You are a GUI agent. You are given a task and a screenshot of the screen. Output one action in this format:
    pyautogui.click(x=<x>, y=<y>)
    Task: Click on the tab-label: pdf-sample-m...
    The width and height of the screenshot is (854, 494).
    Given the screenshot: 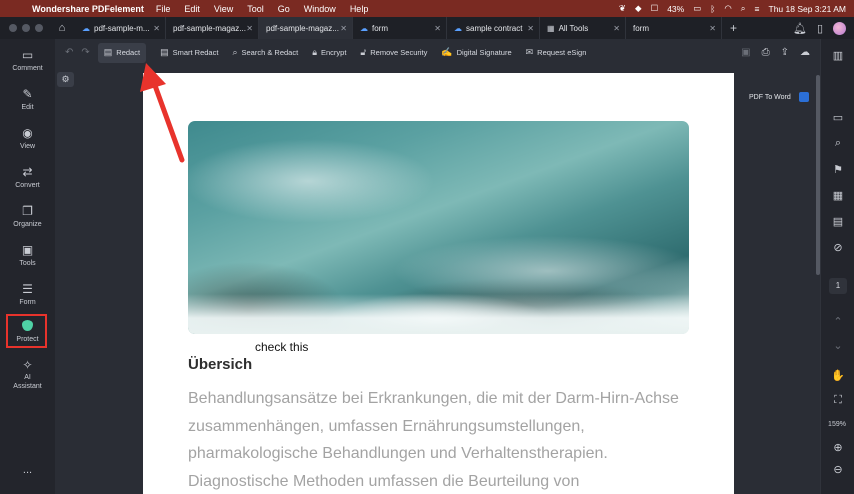 What is the action you would take?
    pyautogui.click(x=122, y=28)
    